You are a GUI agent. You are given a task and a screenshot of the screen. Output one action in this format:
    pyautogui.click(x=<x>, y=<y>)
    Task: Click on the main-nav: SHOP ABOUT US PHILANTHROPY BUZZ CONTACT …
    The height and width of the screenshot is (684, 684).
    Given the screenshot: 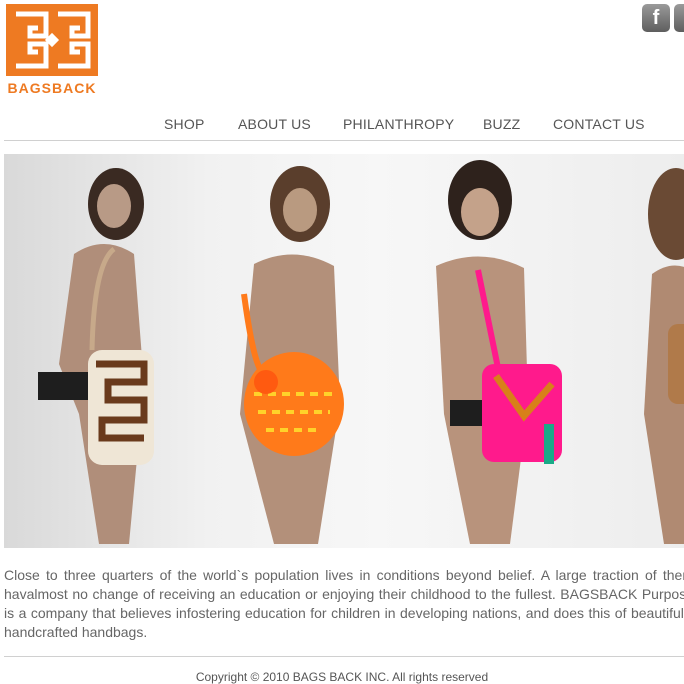 What is the action you would take?
    pyautogui.click(x=342, y=125)
    